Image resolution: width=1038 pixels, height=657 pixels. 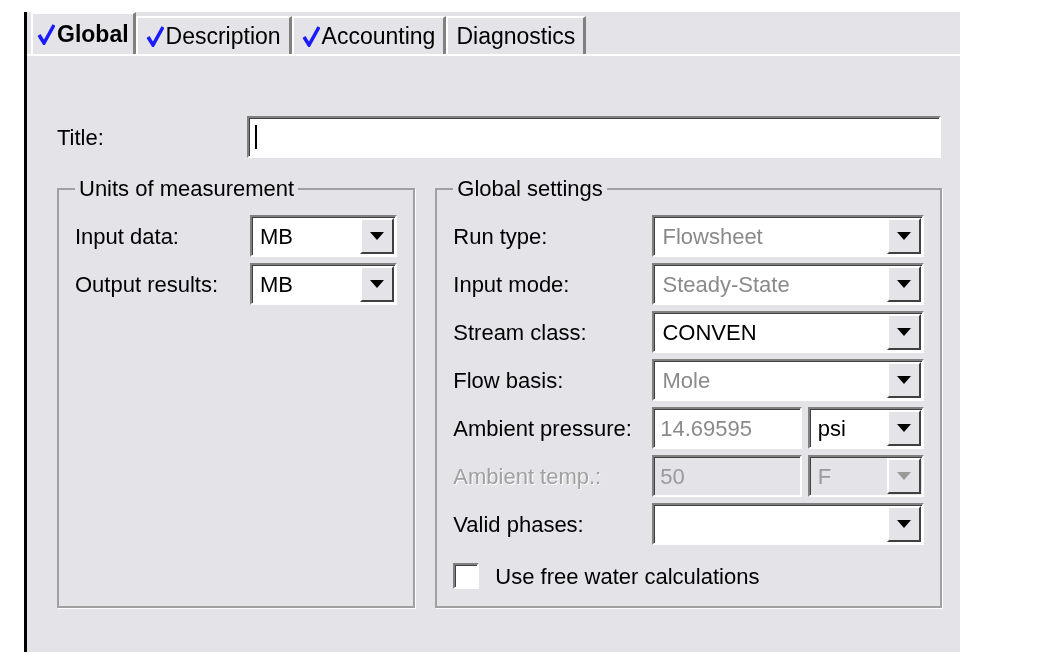 I want to click on field-label: Valid phases:, so click(x=519, y=524).